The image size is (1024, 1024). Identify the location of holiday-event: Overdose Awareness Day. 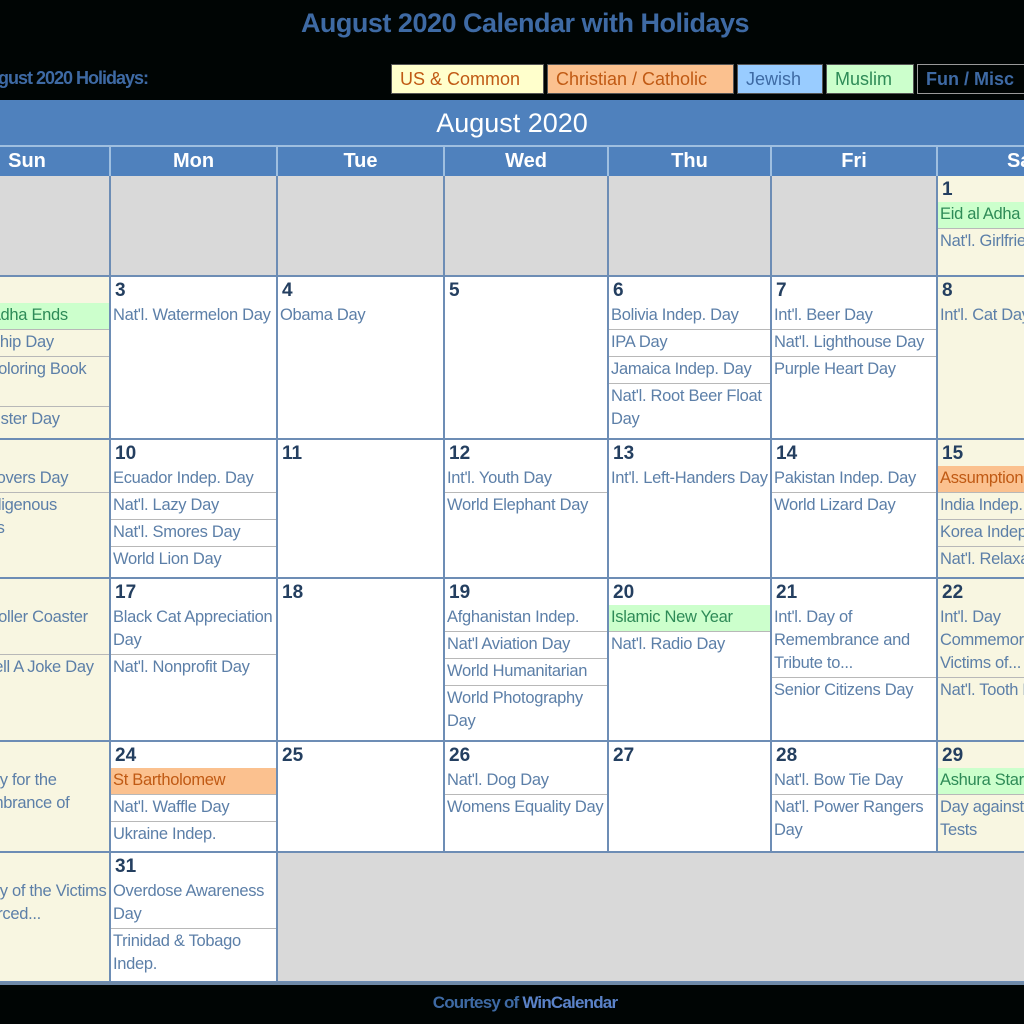
(193, 904).